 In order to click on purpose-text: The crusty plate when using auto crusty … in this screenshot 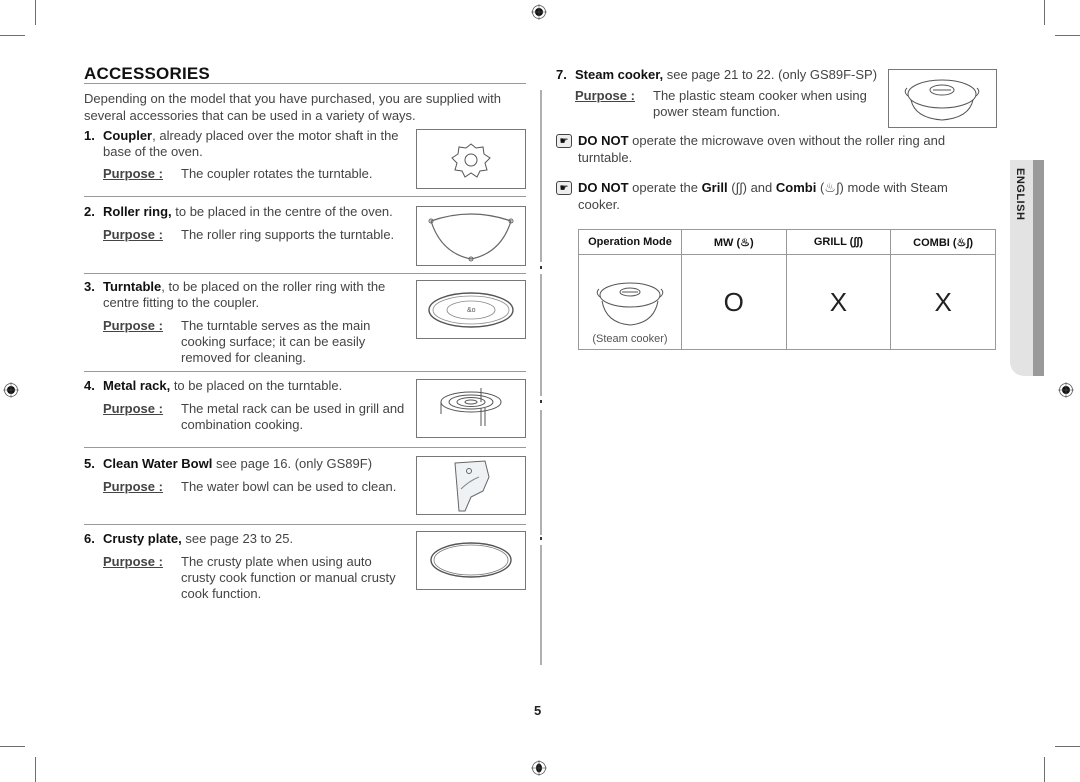, I will do `click(288, 577)`.